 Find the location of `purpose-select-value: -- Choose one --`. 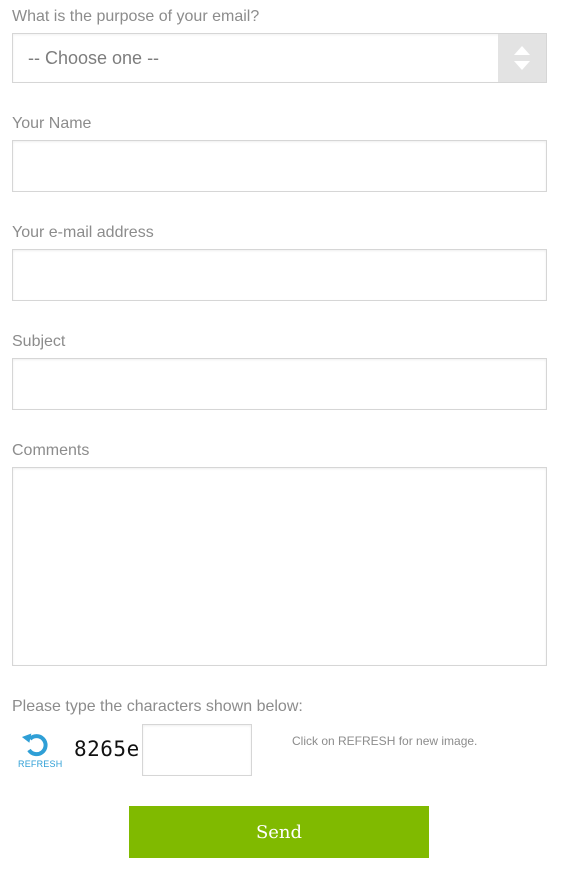

purpose-select-value: -- Choose one -- is located at coordinates (94, 58).